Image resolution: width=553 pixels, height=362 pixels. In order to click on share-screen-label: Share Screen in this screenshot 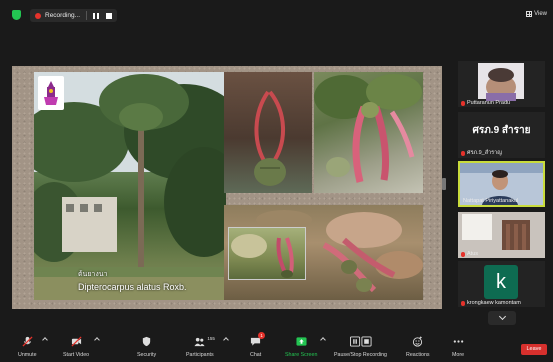, I will do `click(301, 355)`.